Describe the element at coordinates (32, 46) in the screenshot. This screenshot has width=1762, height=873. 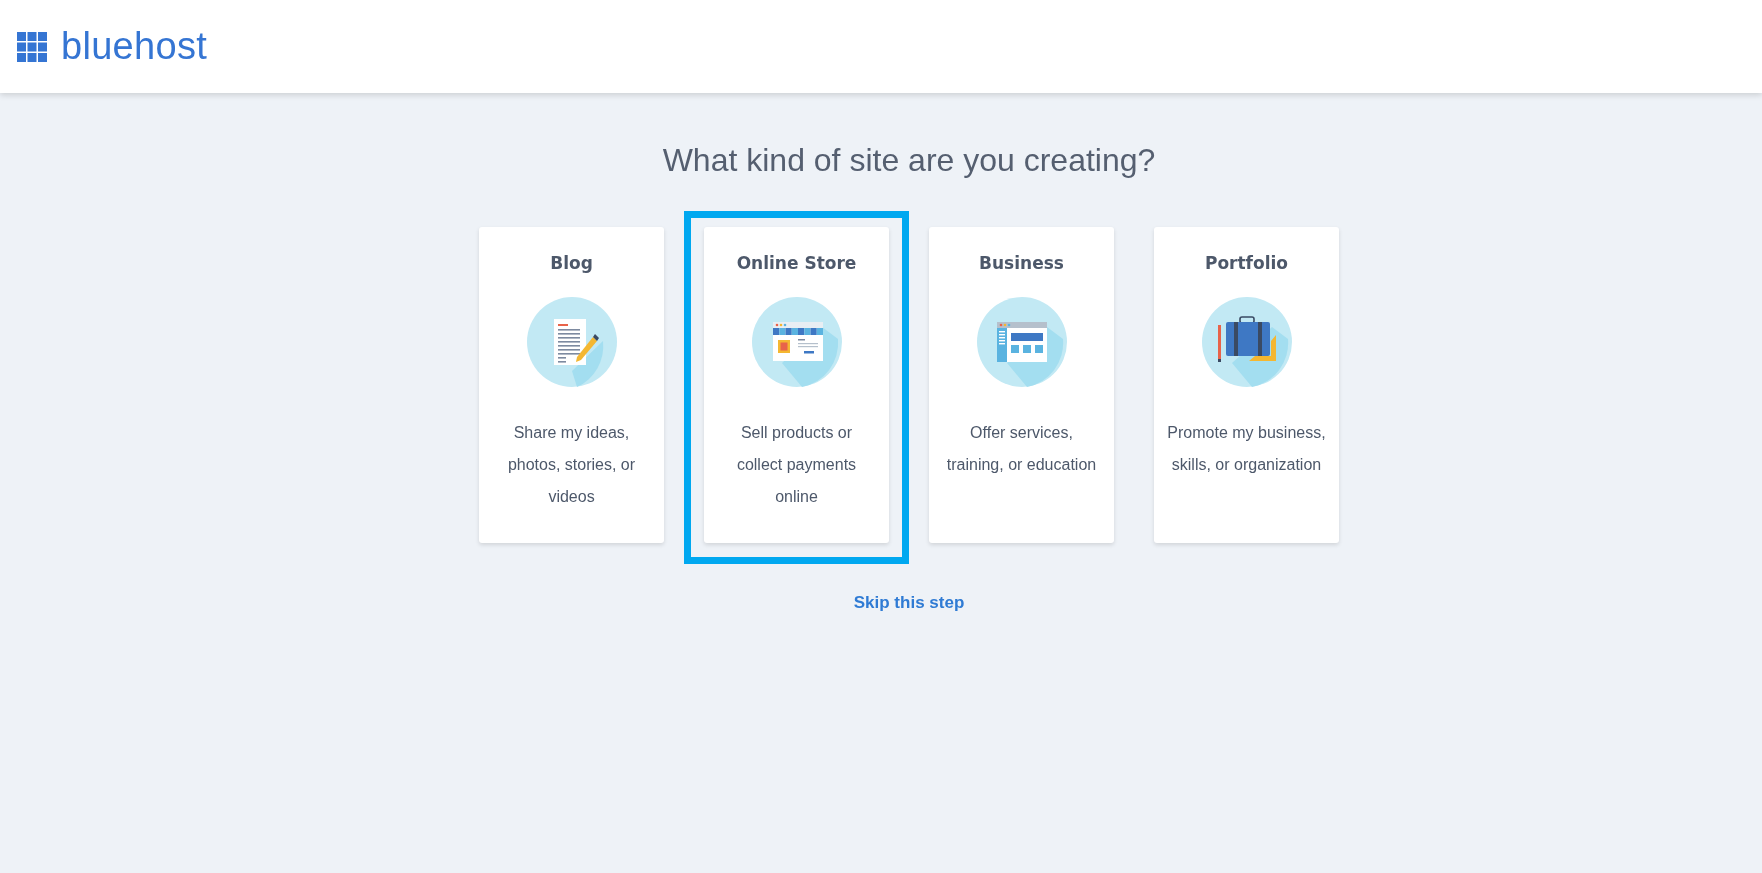
I see `grid-logo-icon` at that location.